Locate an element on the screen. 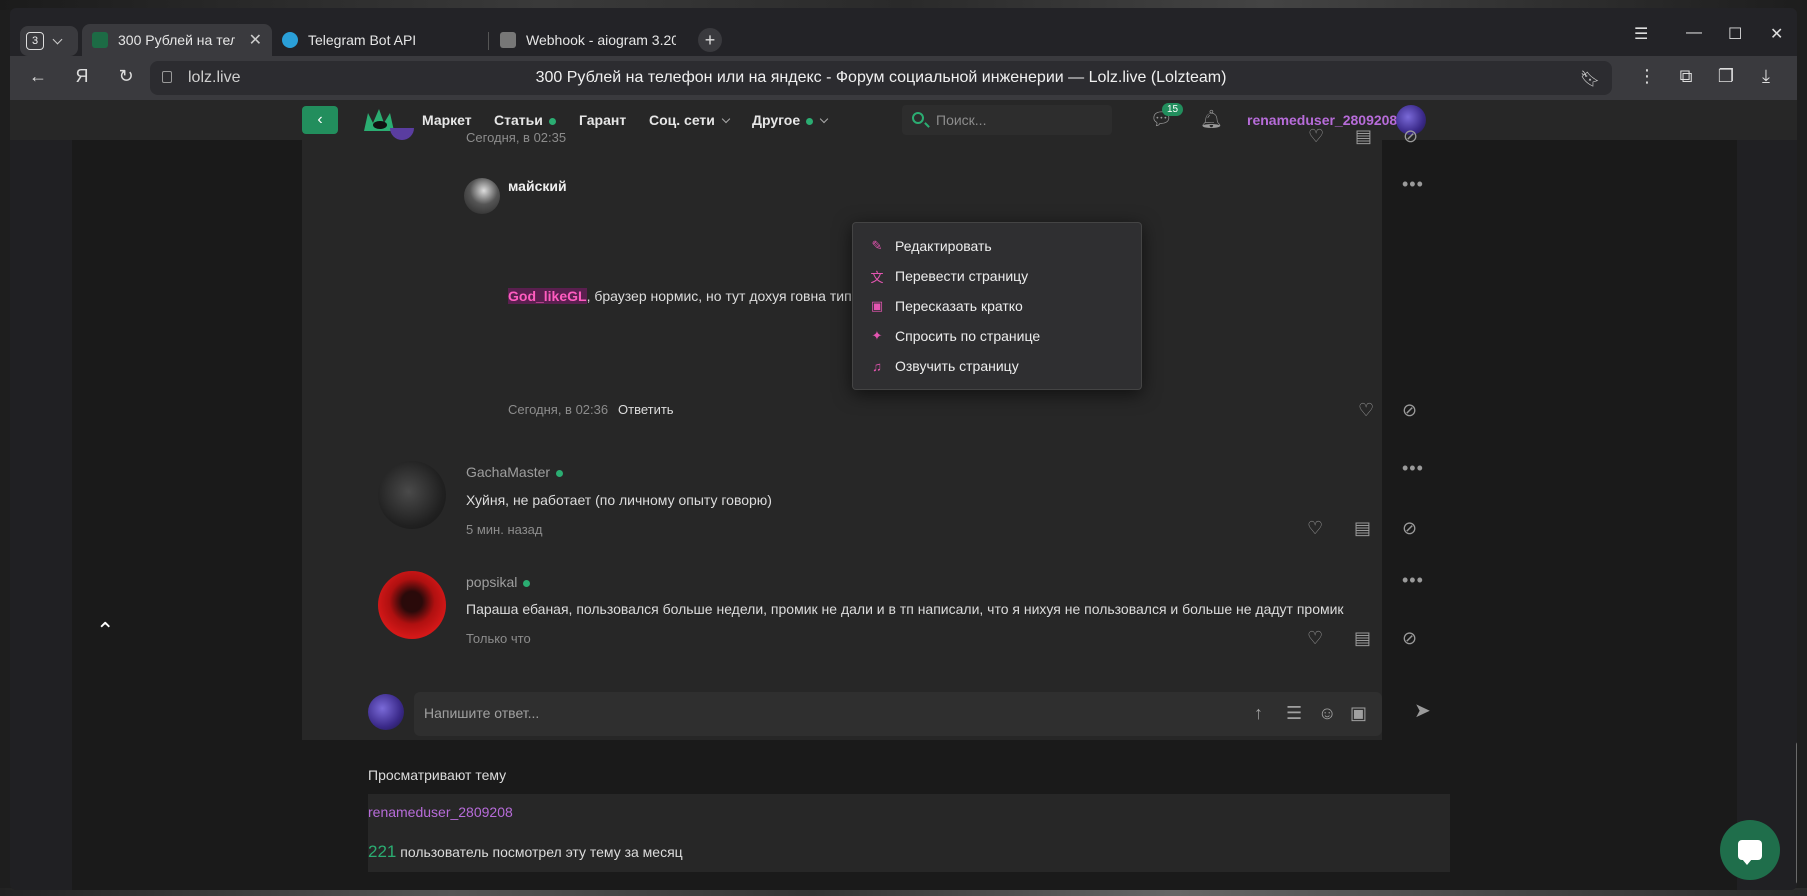 This screenshot has width=1807, height=896. yandex-icon: Я is located at coordinates (82, 76).